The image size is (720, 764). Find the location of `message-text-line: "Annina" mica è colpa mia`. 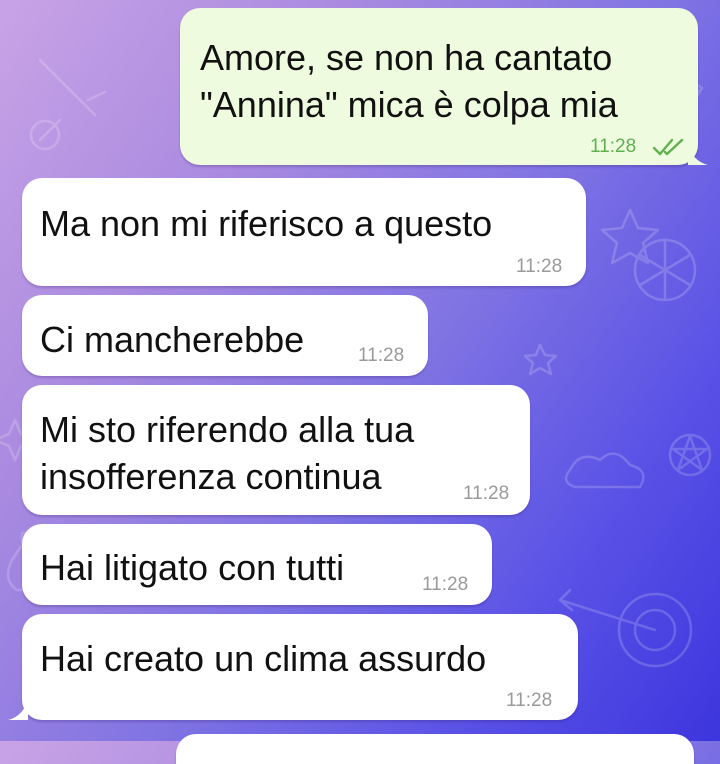

message-text-line: "Annina" mica è colpa mia is located at coordinates (409, 104).